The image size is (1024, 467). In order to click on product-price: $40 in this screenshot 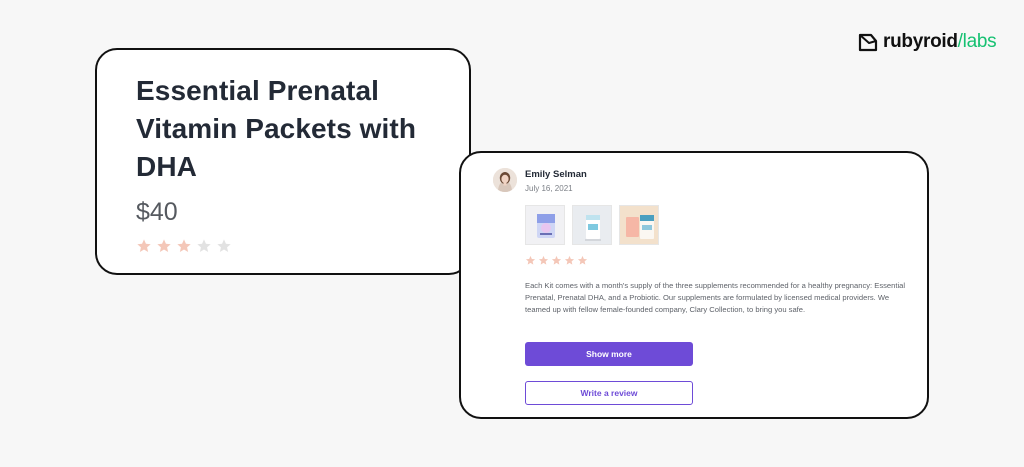, I will do `click(157, 212)`.